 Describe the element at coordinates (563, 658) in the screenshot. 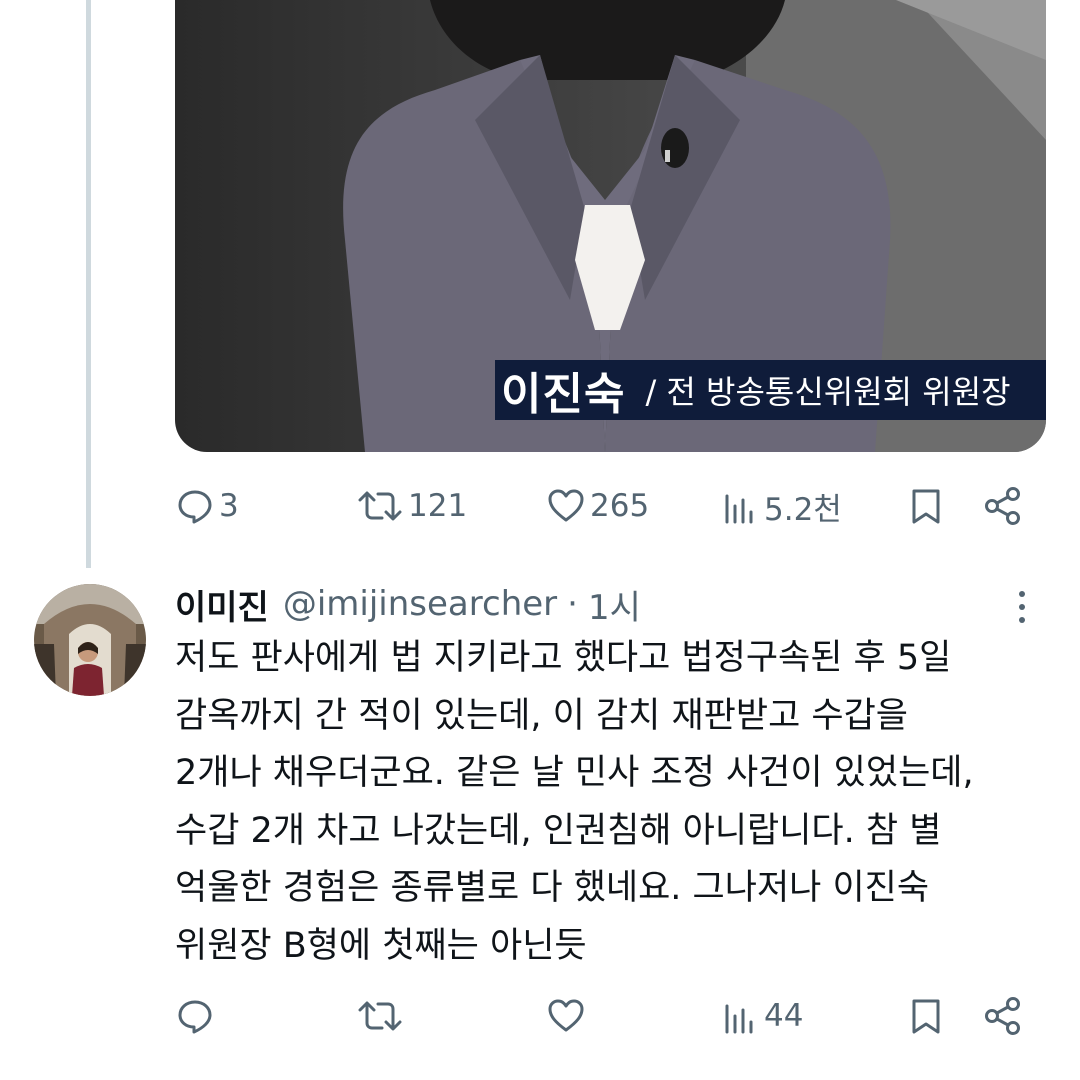

I see `tweet-text-line: 저도 판사에게 법 지키라고 했다고 법정구속된 후 5일` at that location.